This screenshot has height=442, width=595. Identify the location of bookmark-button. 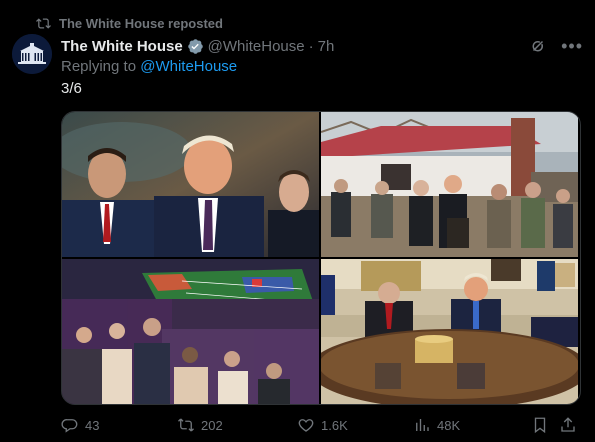
(540, 425).